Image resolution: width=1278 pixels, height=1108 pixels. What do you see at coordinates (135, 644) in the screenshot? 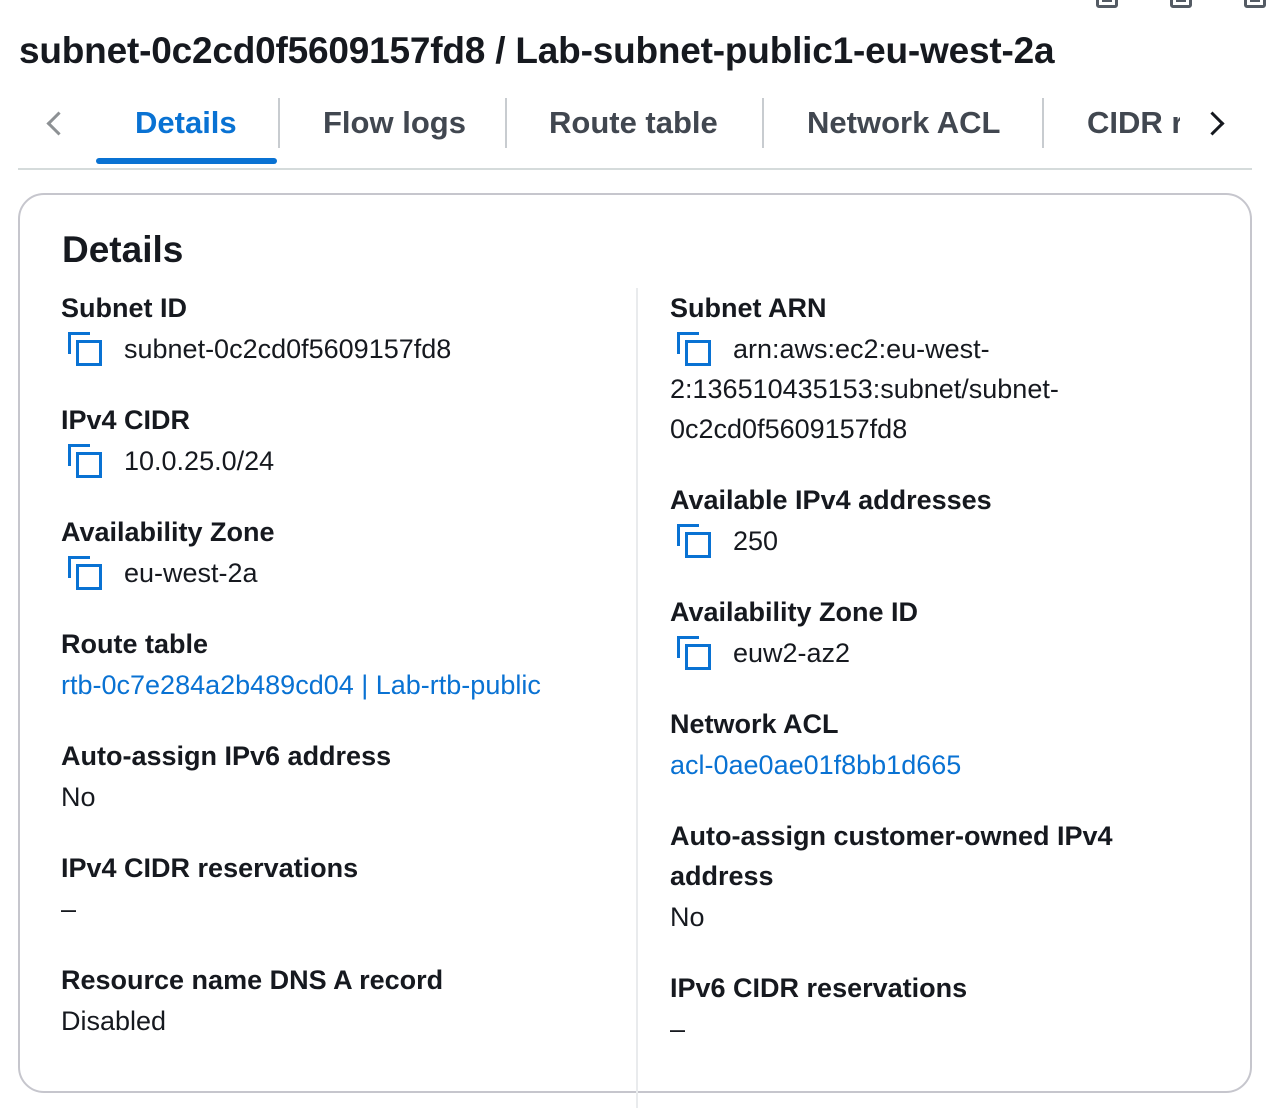
I see `route-table-label: Route table` at bounding box center [135, 644].